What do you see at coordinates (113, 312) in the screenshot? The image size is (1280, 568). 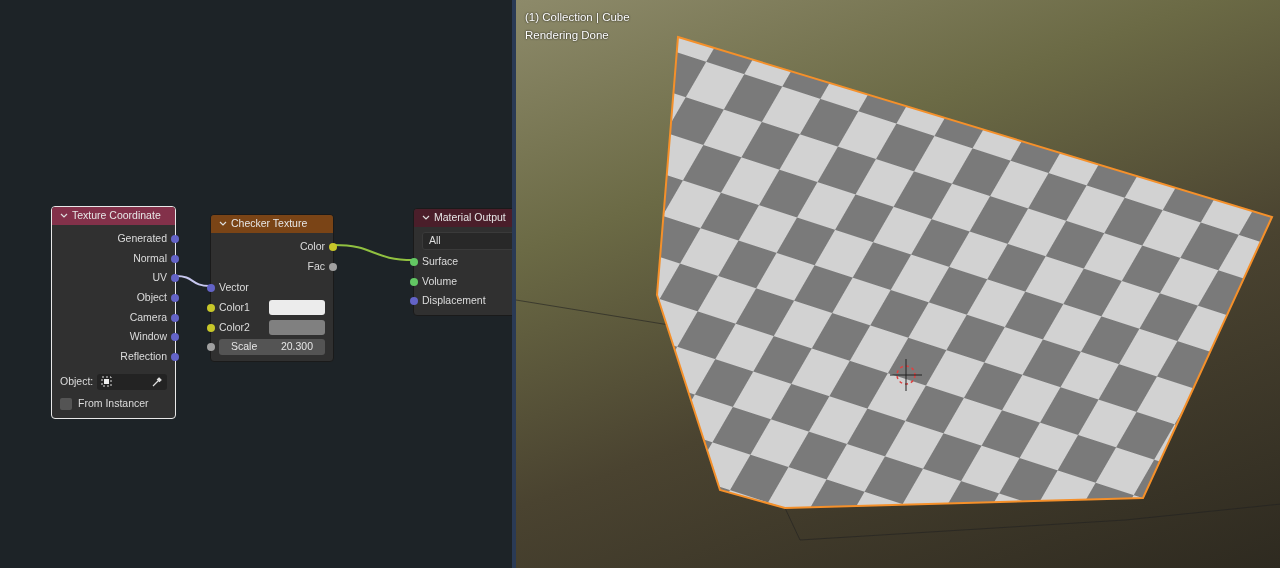 I see `node-card: Texture Coordinate Generated Normal UV Object Camera Window Reflection Object: From Instancer` at bounding box center [113, 312].